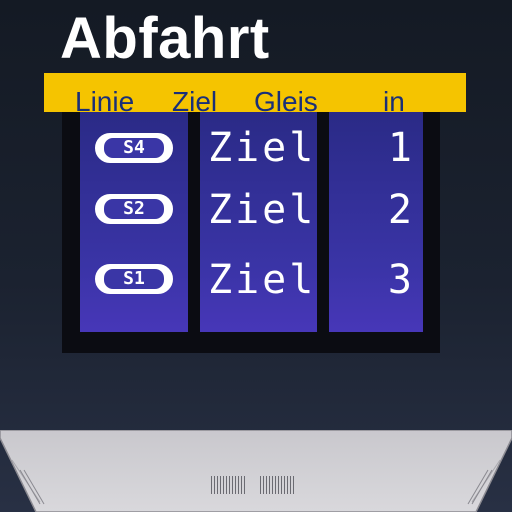  I want to click on line-badge-icon: S1, so click(134, 279).